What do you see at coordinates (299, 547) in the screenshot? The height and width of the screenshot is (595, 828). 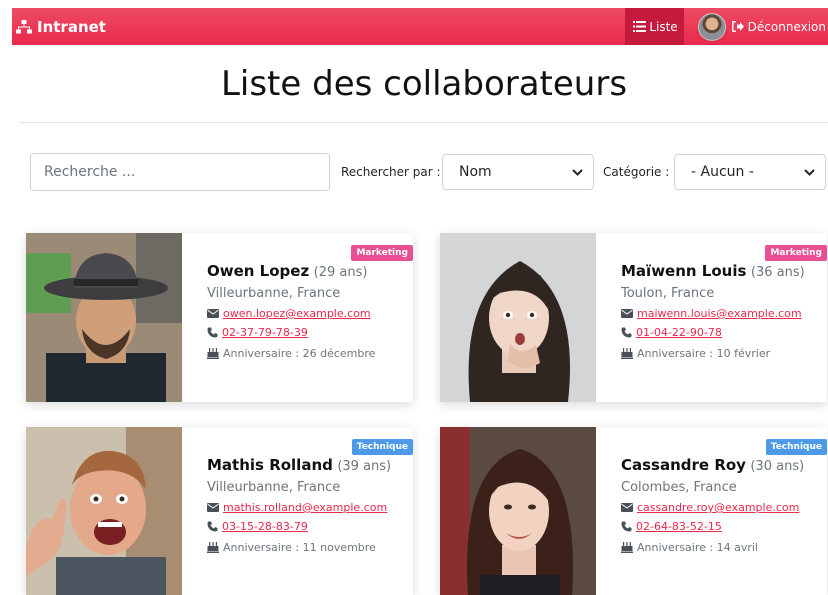 I see `employee-birthday: Anniversaire : 11 novembre` at bounding box center [299, 547].